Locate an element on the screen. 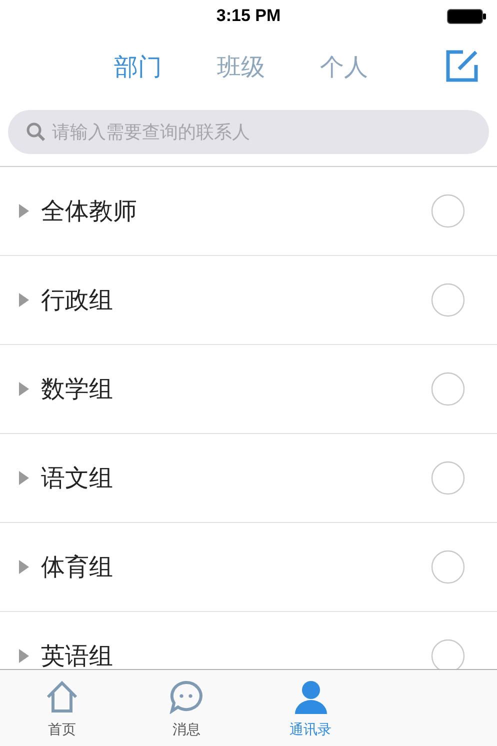  search-field: 请输入需要查询的联系人 is located at coordinates (248, 132).